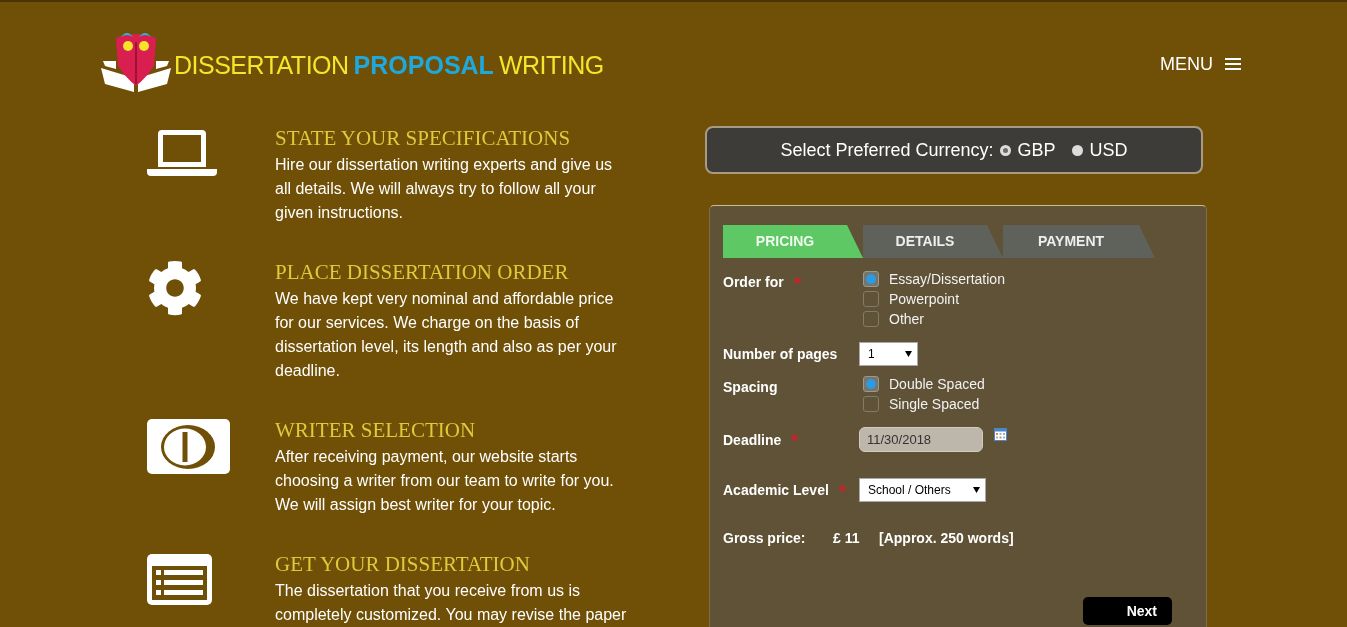 The image size is (1347, 627). Describe the element at coordinates (922, 490) in the screenshot. I see `dropdown-select: School / Others` at that location.